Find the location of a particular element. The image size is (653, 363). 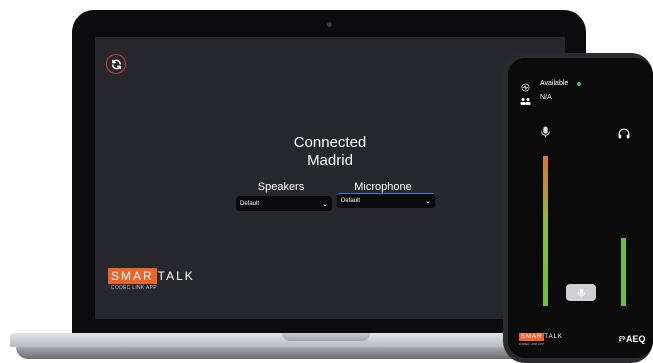

headphones-level-meter is located at coordinates (623, 272).